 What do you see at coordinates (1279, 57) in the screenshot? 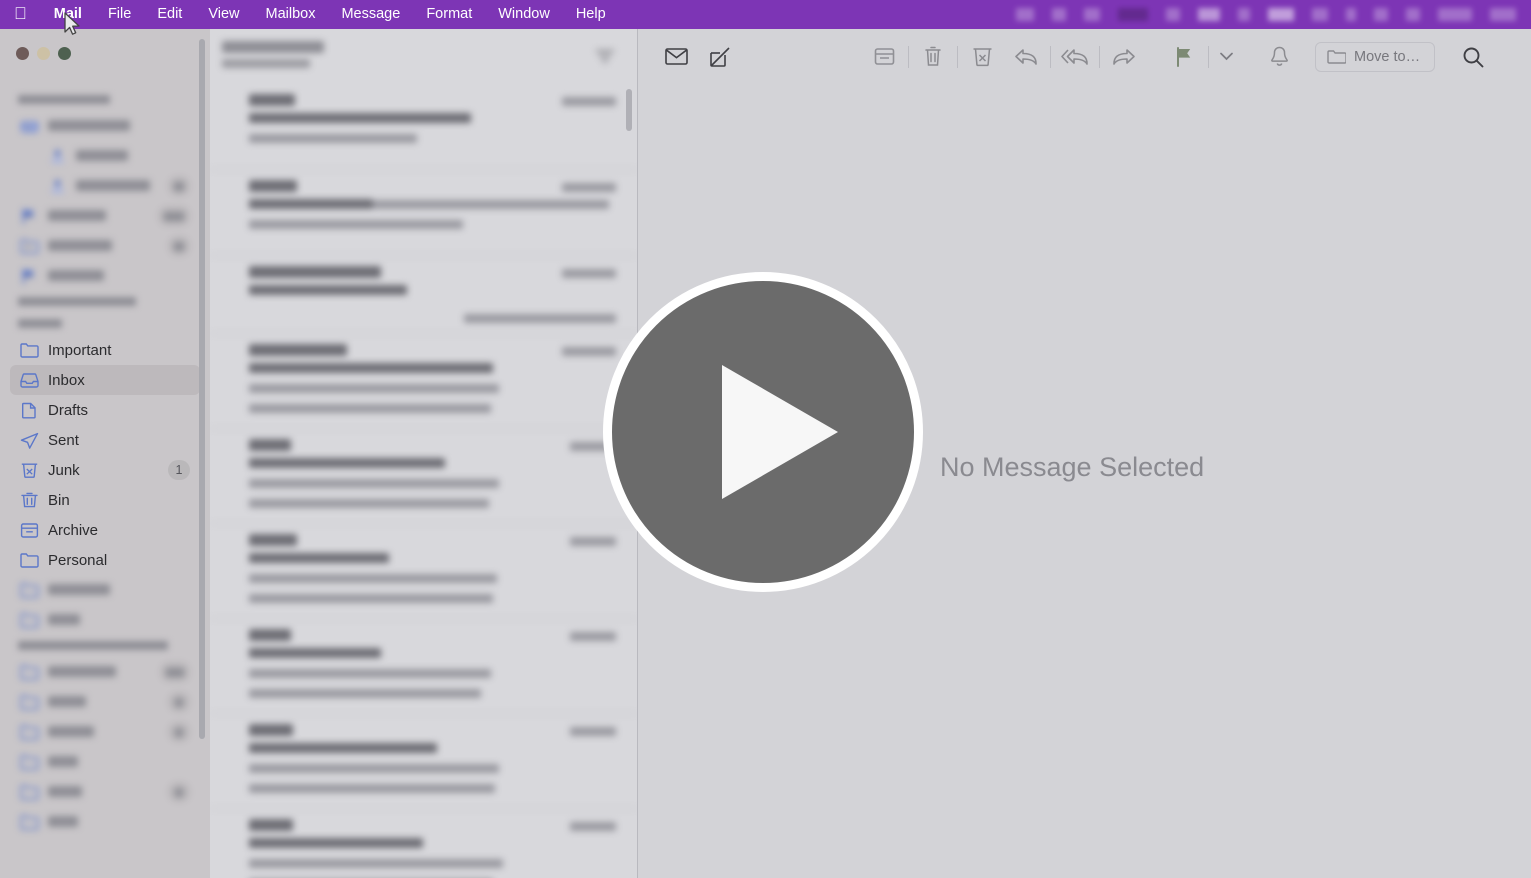
I see `mute-button` at bounding box center [1279, 57].